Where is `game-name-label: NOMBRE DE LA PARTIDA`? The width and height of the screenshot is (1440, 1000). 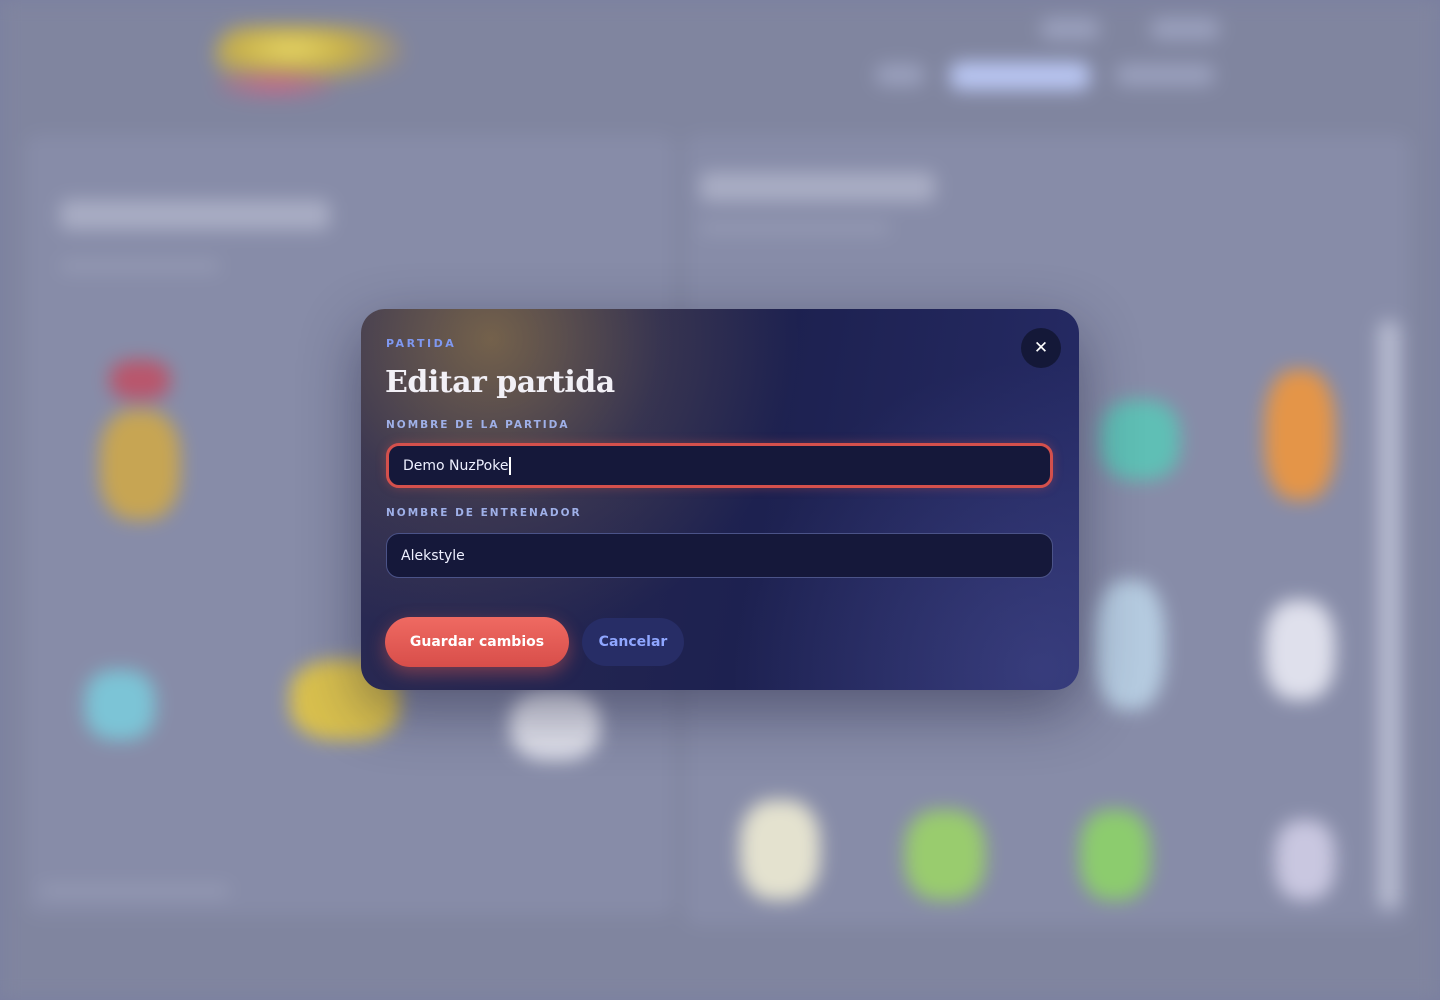 game-name-label: NOMBRE DE LA PARTIDA is located at coordinates (478, 425).